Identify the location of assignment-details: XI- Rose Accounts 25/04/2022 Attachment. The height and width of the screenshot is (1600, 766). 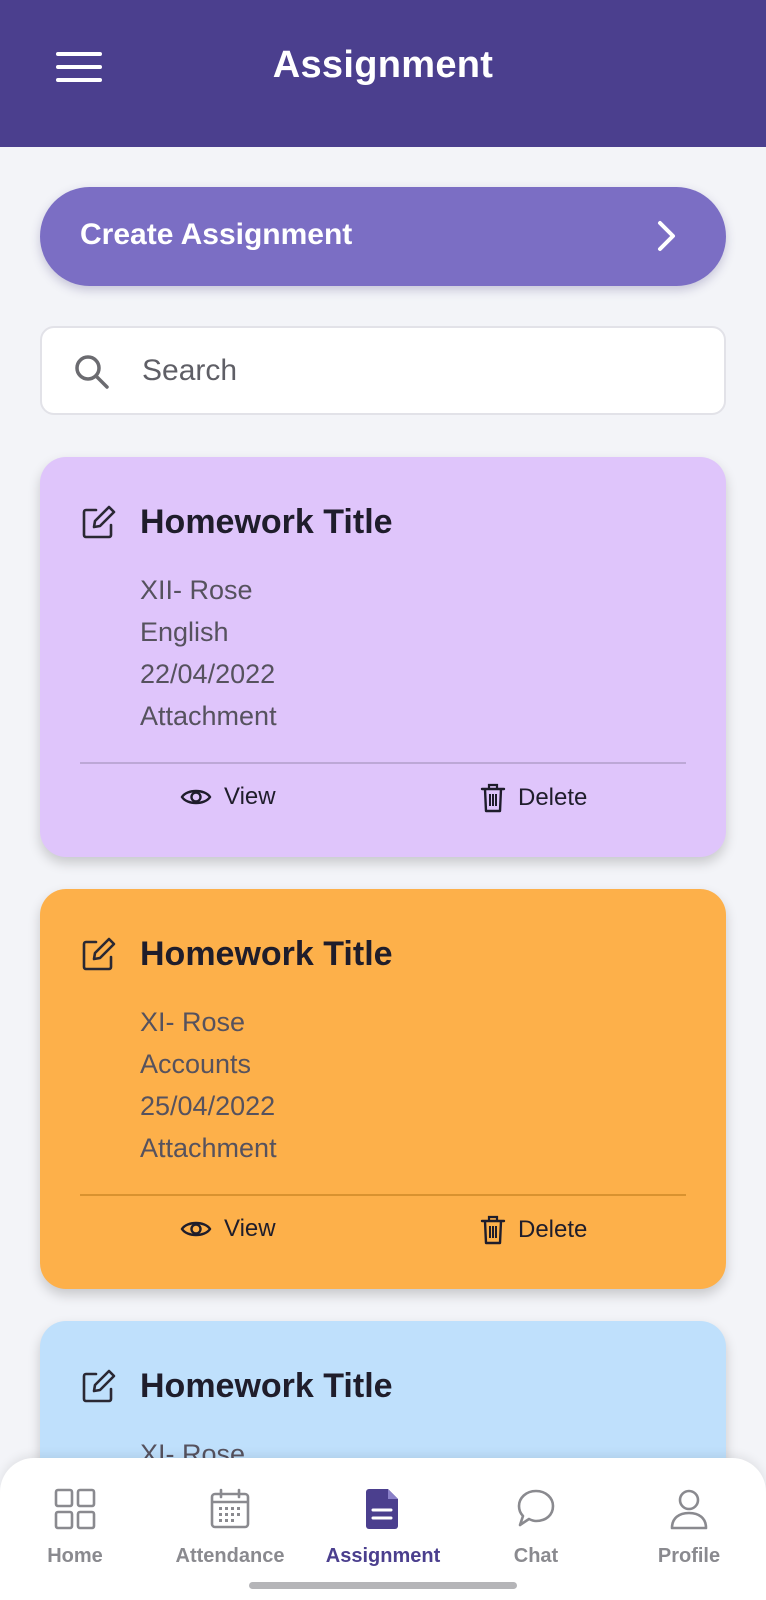
(208, 1085).